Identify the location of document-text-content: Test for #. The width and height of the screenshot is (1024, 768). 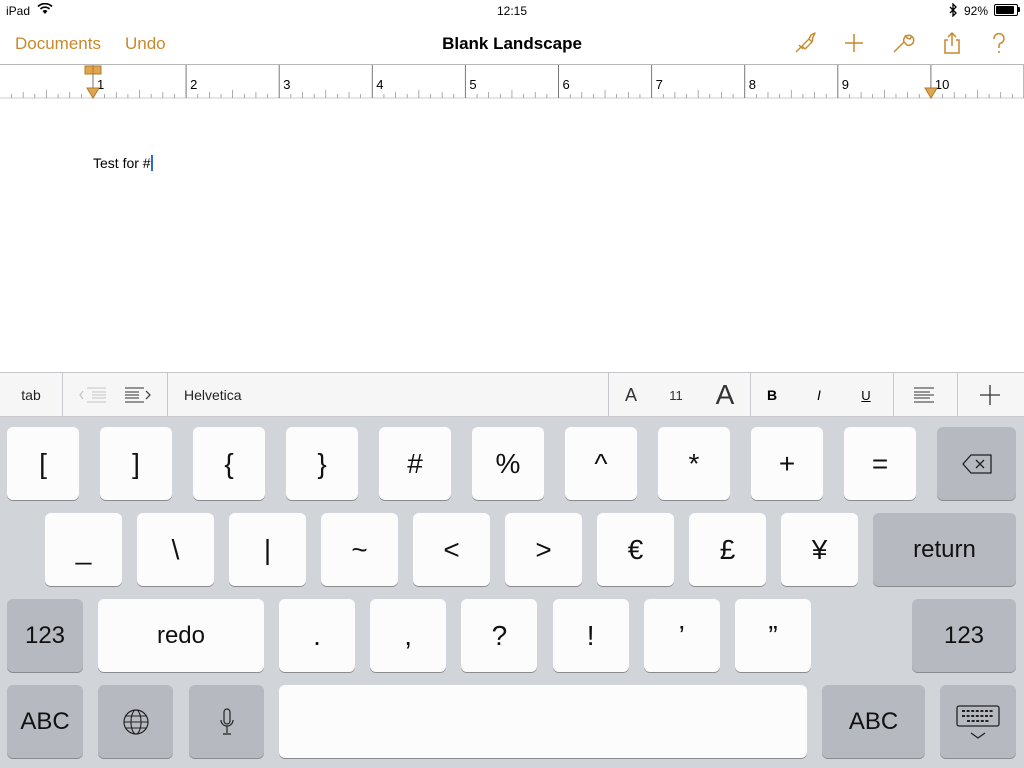
(122, 163).